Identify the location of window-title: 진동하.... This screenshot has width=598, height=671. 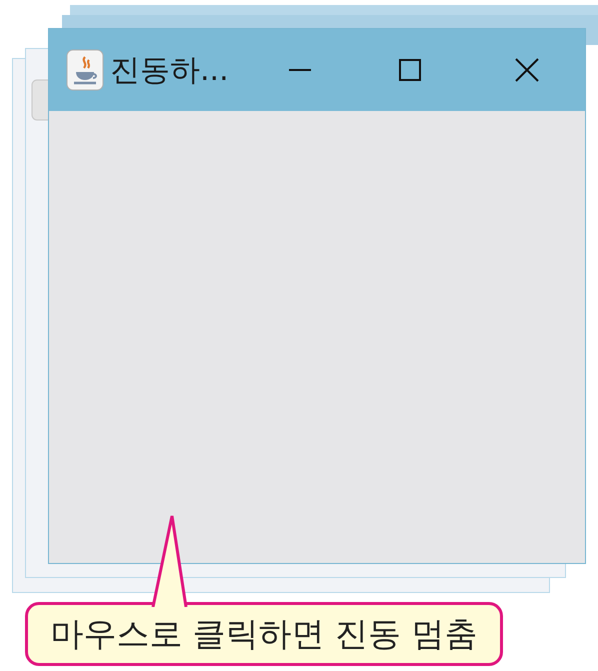
(169, 71).